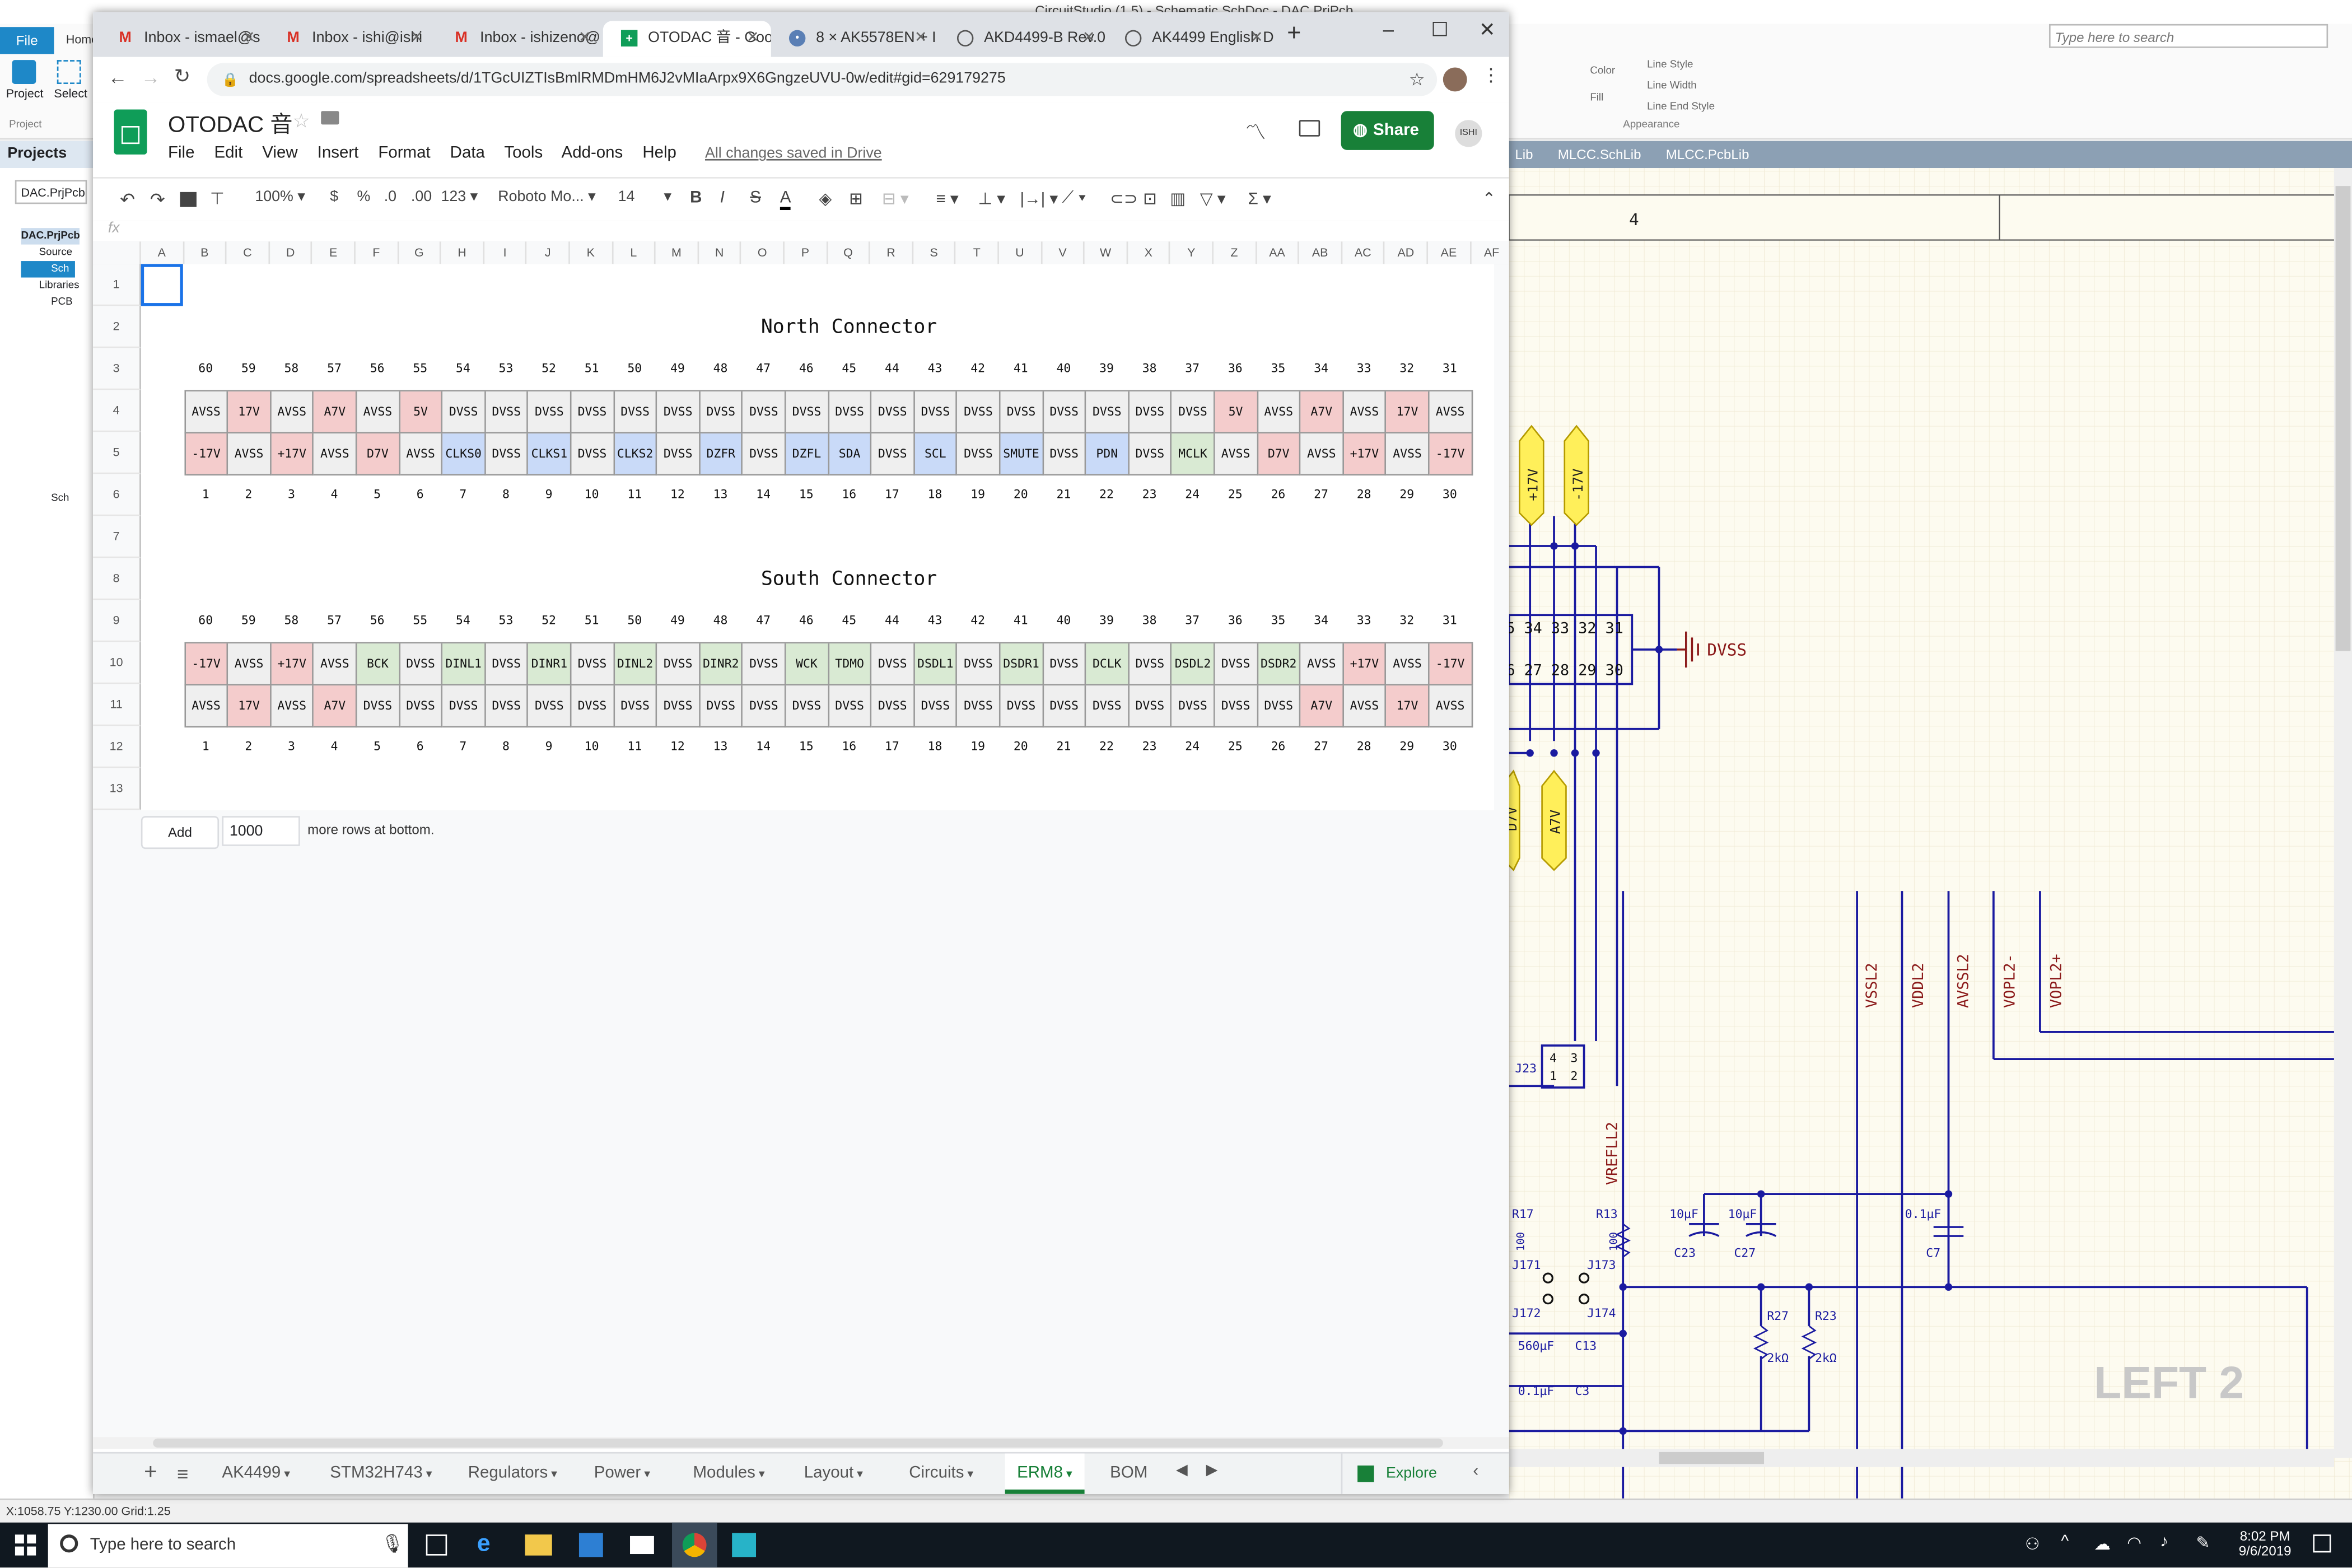  Describe the element at coordinates (921, 39) in the screenshot. I see `close-icon: ✕` at that location.